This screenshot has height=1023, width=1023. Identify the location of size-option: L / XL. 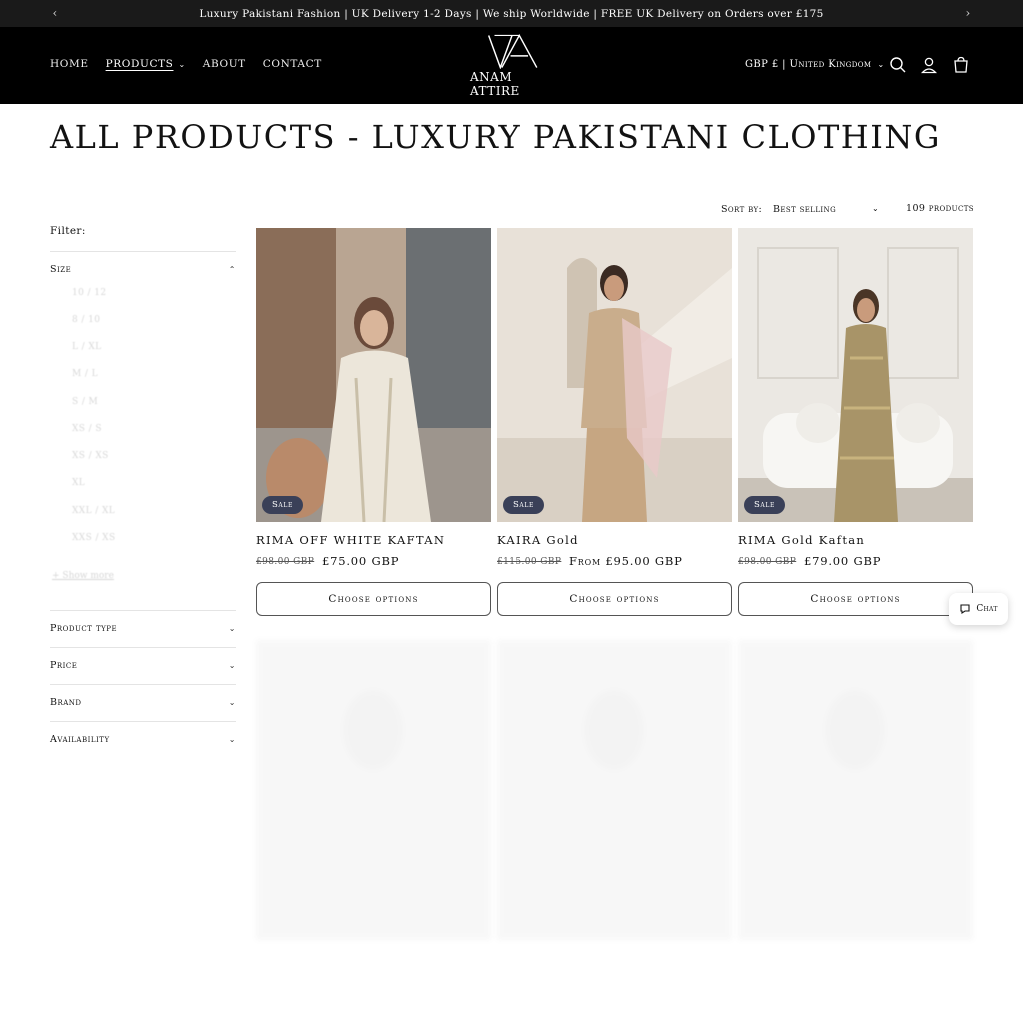
(87, 347).